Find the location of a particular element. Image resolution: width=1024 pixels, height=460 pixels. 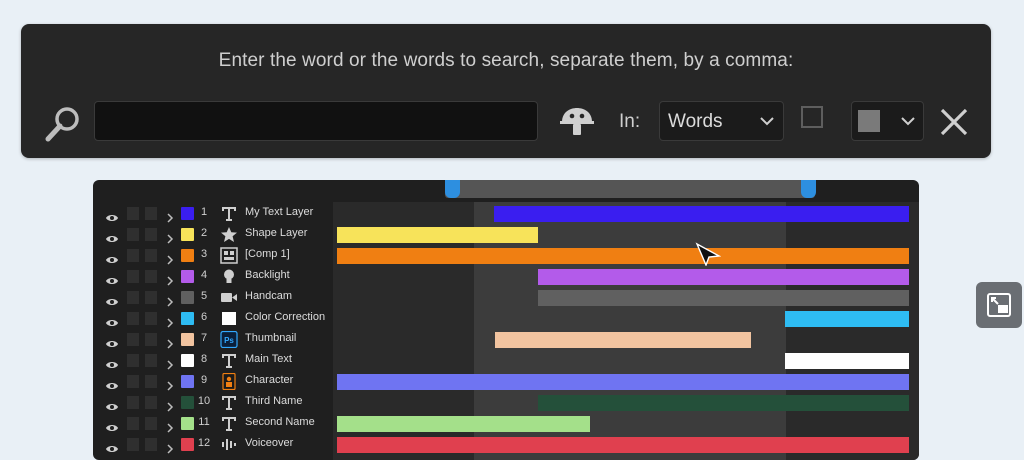

layer-row: 3 [Comp 1] is located at coordinates (506, 255).